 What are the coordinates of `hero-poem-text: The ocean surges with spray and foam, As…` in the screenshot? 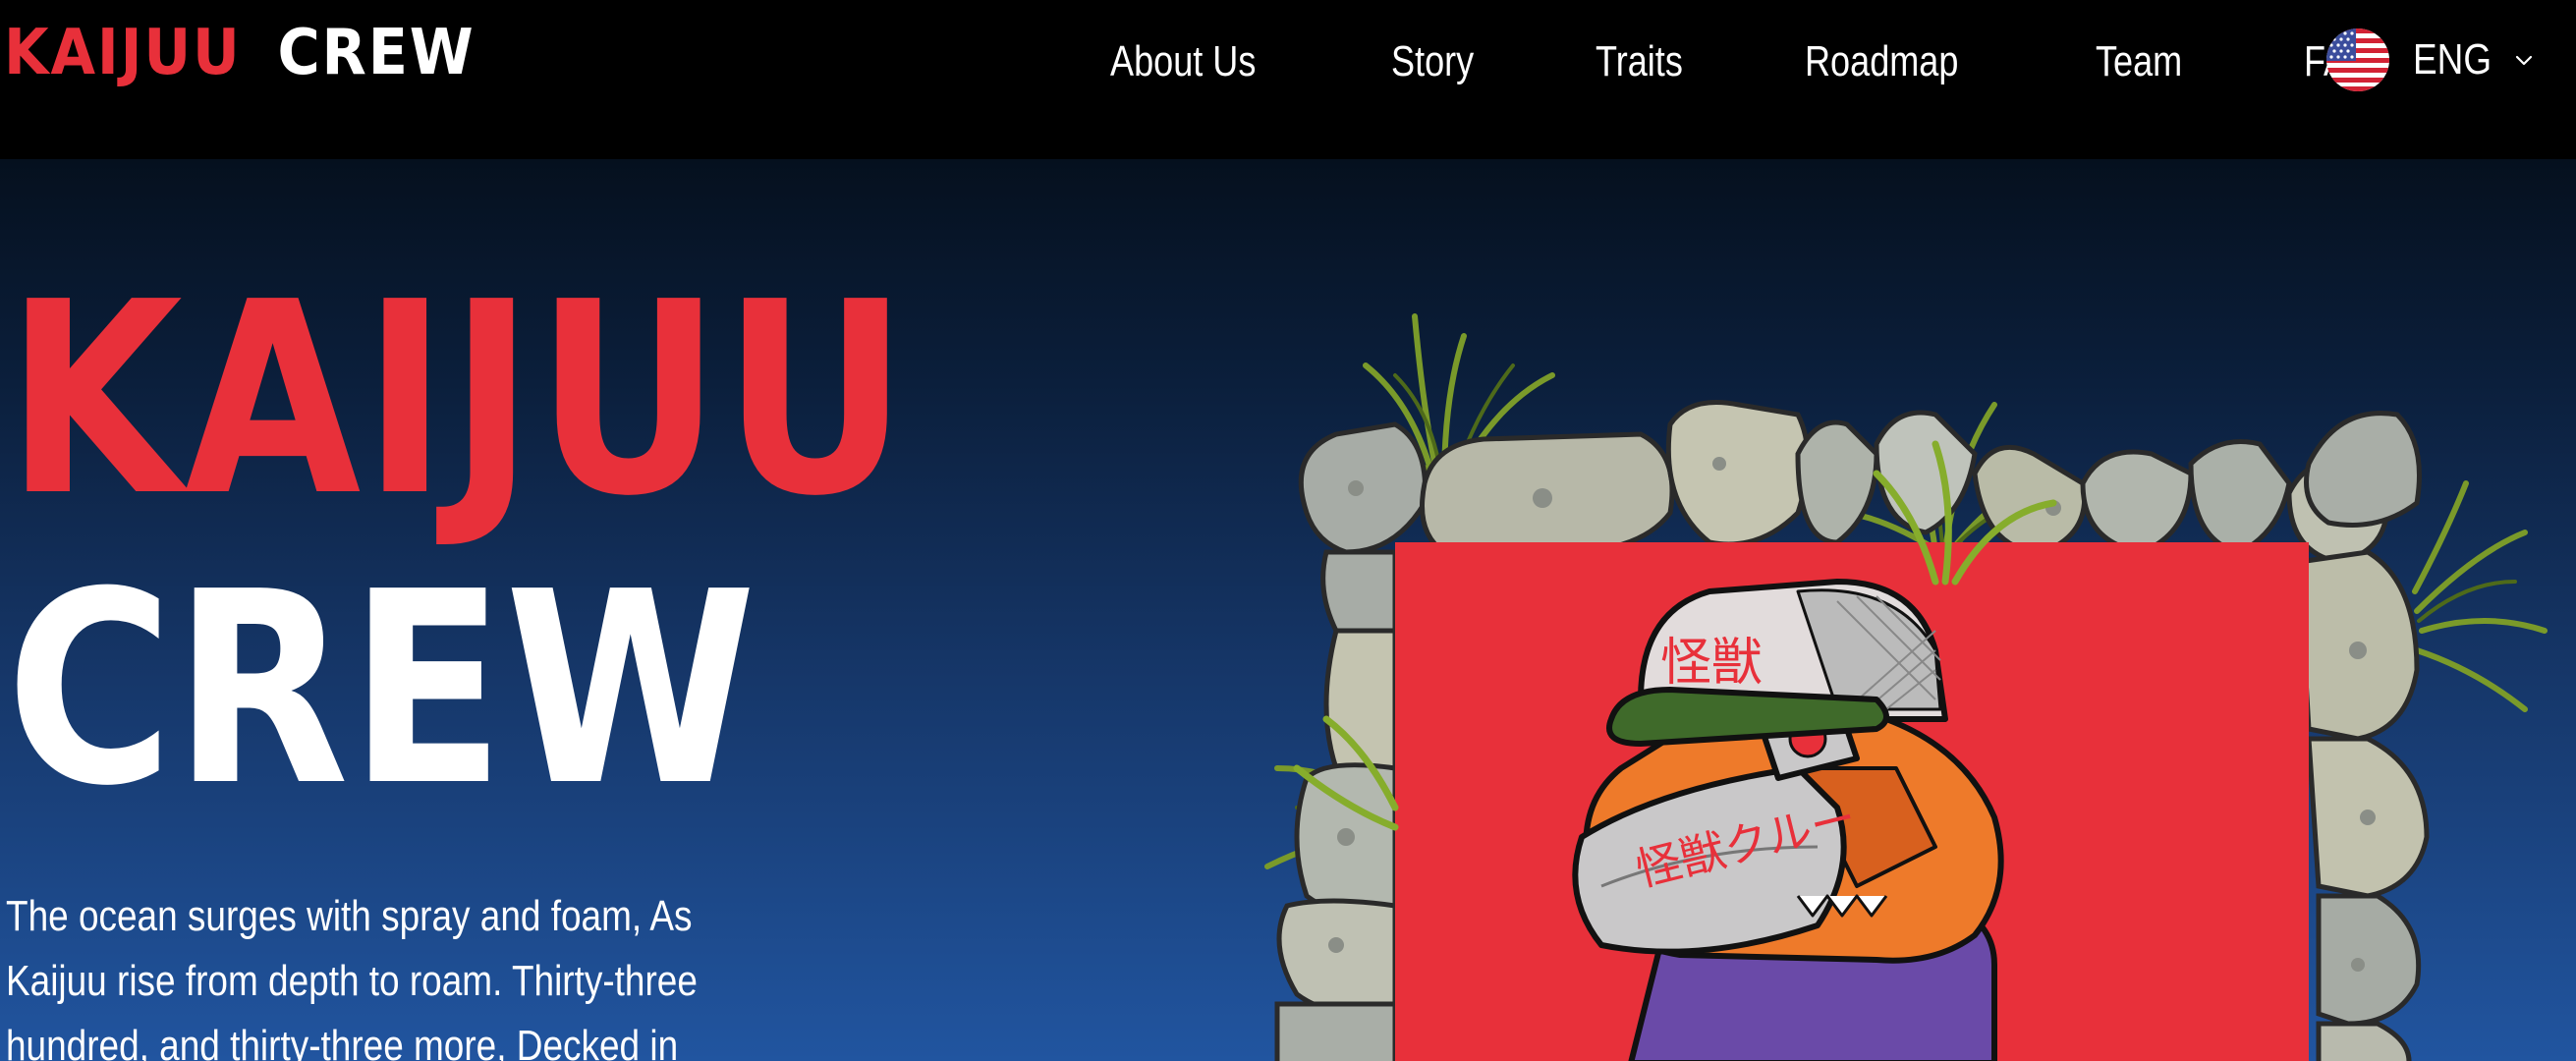 It's located at (352, 976).